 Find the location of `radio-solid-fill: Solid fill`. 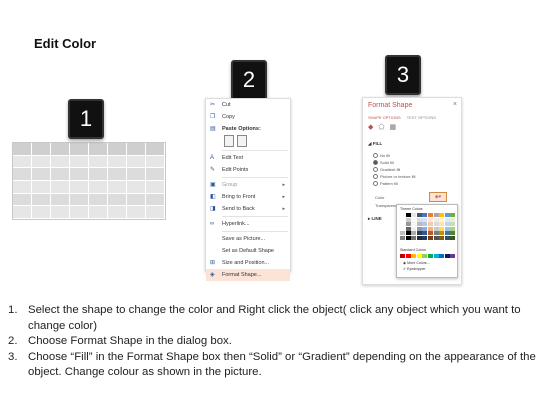

radio-solid-fill: Solid fill is located at coordinates (383, 163).